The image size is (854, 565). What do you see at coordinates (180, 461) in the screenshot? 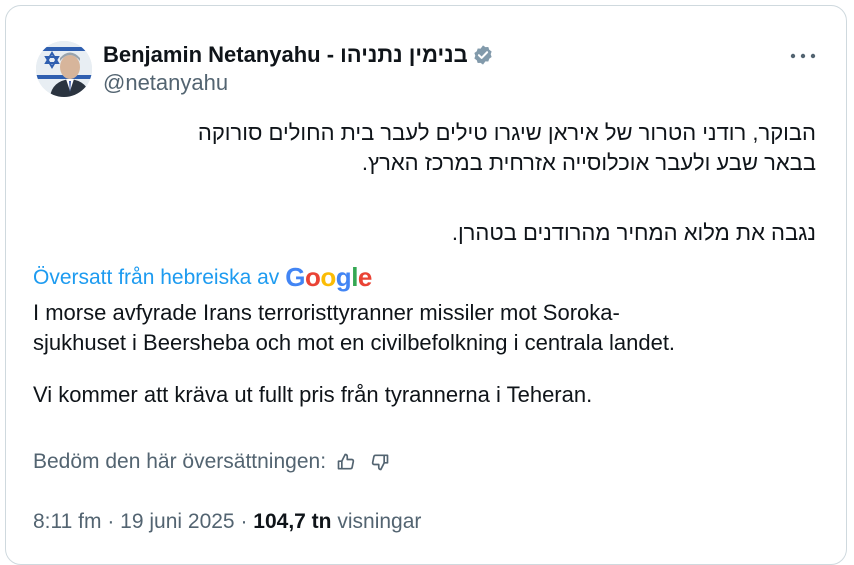
I see `rate-translation-label: Bedöm den här översättningen:` at bounding box center [180, 461].